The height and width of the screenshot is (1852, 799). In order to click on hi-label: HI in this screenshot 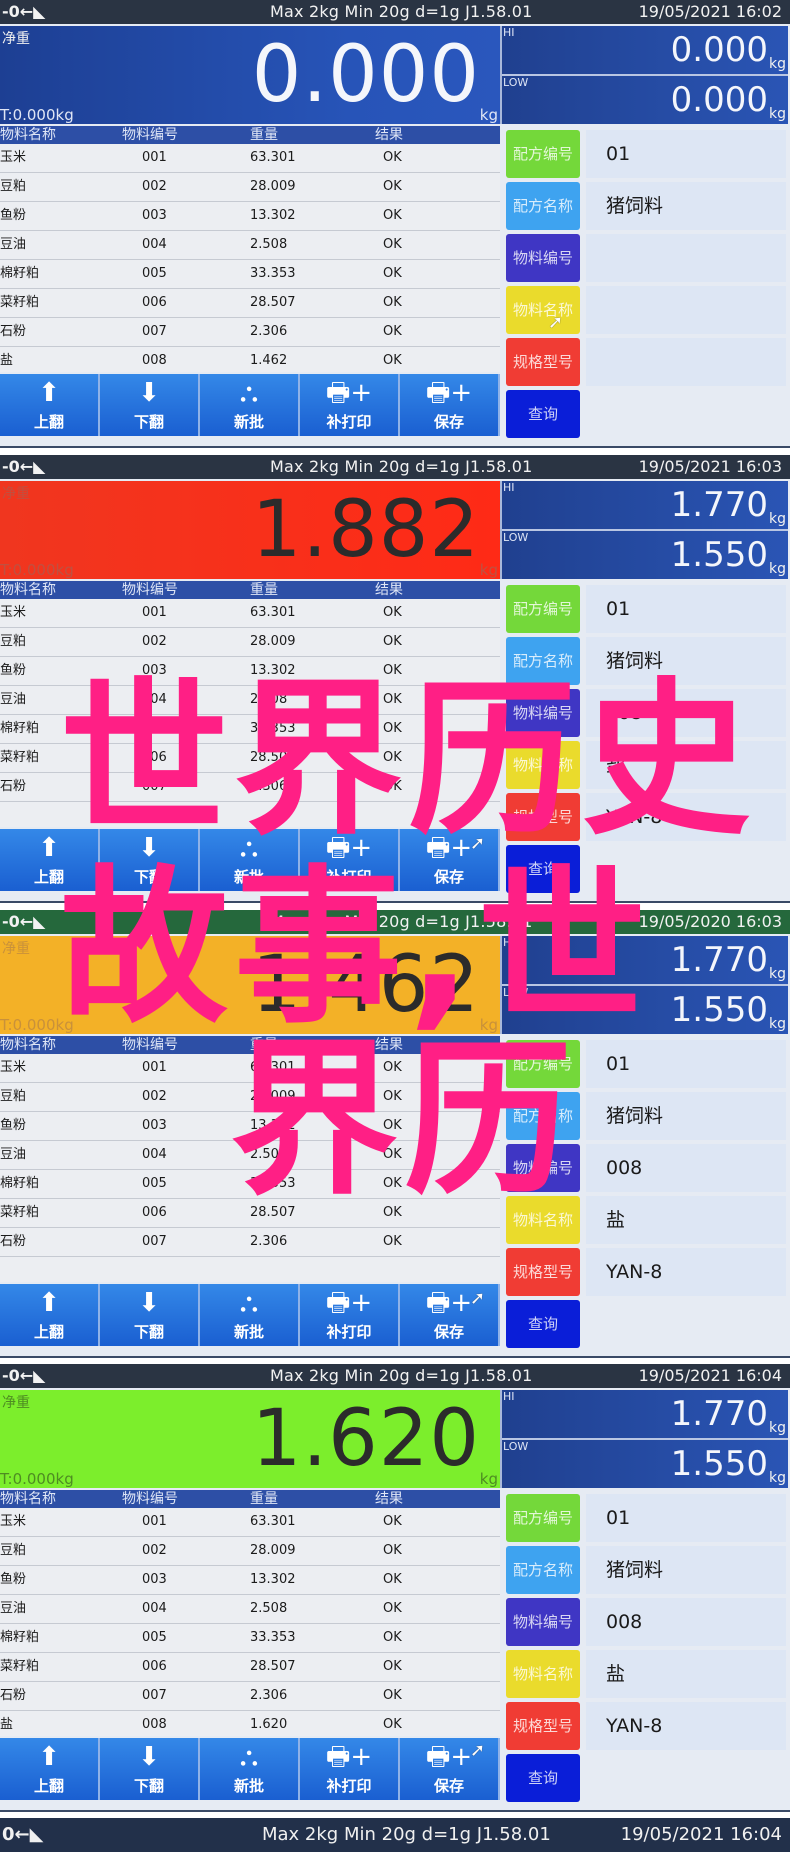, I will do `click(509, 1396)`.